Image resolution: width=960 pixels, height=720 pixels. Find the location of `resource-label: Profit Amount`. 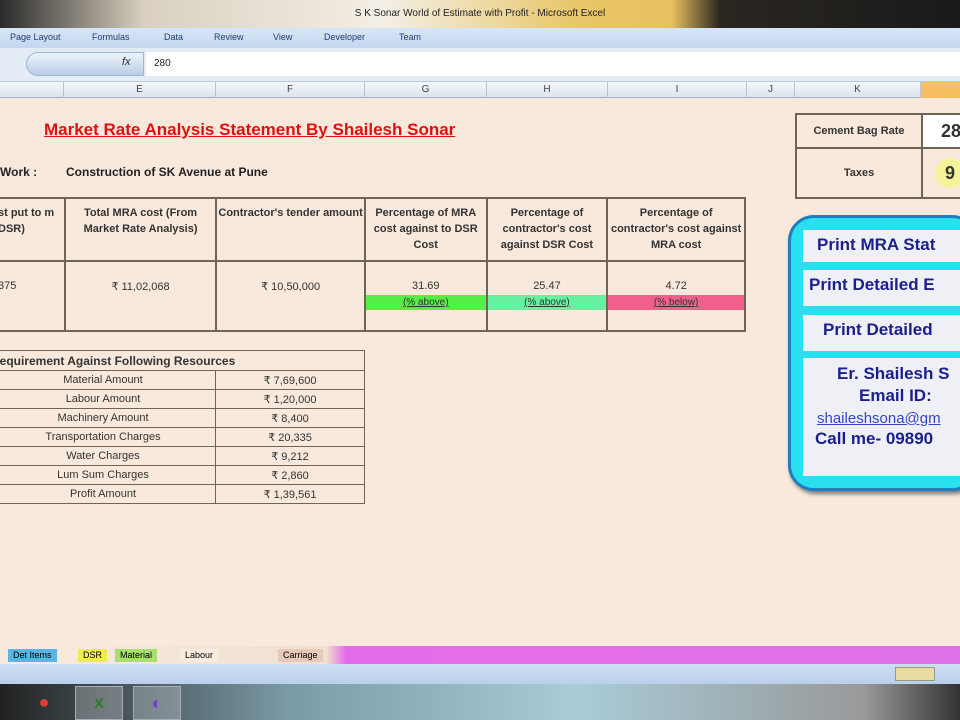

resource-label: Profit Amount is located at coordinates (108, 494).